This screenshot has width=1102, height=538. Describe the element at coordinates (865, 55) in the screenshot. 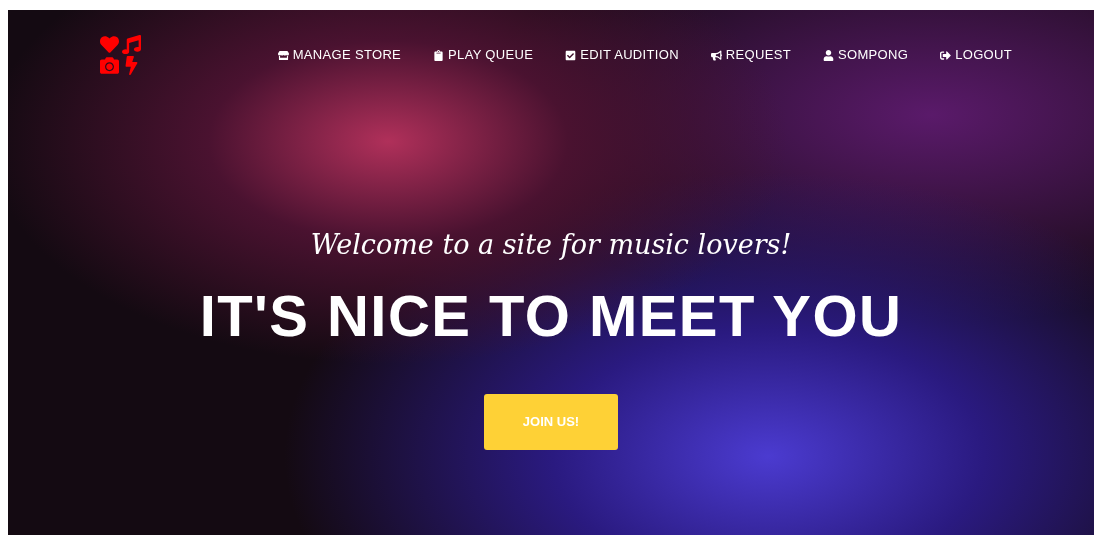

I see `nav-link: SOMPONG` at that location.